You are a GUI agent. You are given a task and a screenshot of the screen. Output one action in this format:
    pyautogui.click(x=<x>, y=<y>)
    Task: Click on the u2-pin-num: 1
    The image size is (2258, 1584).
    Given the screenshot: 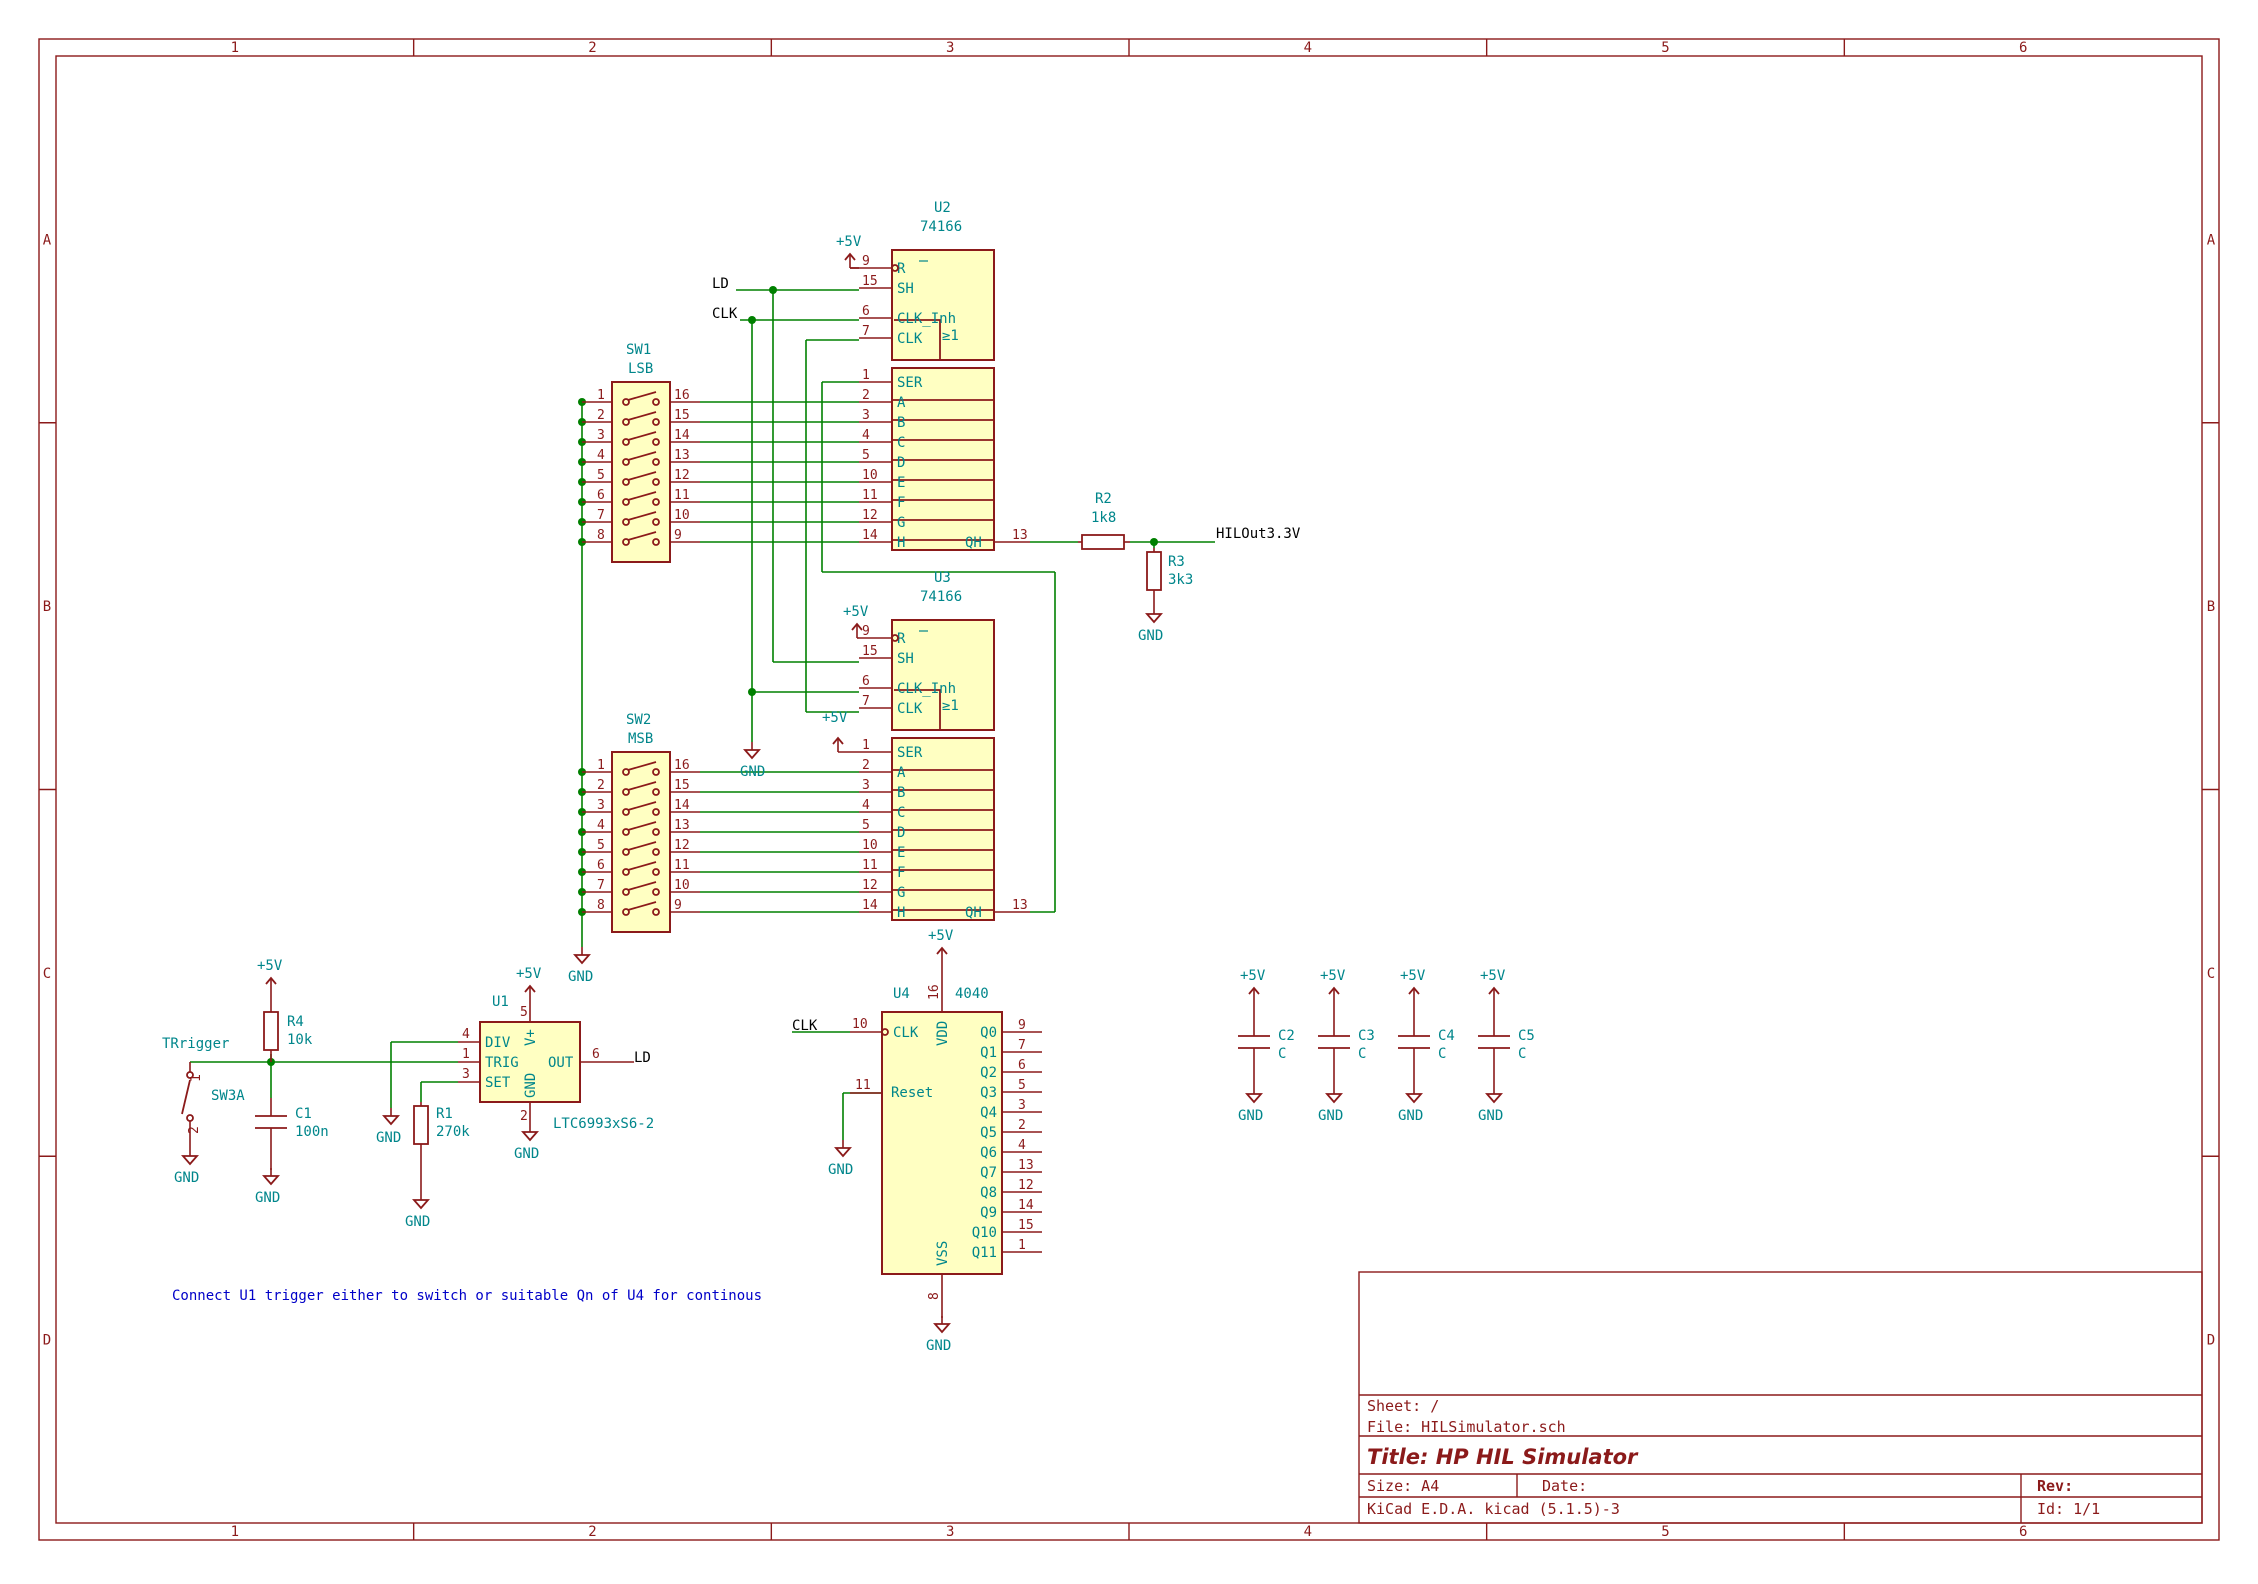 What is the action you would take?
    pyautogui.click(x=866, y=375)
    